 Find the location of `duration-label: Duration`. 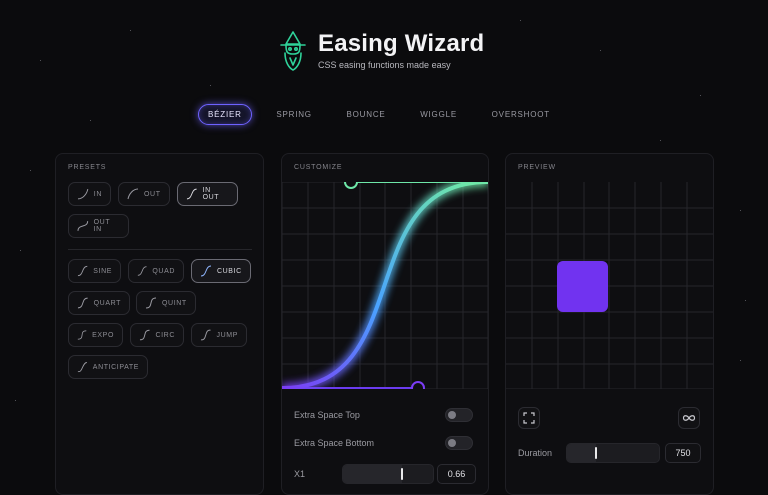

duration-label: Duration is located at coordinates (535, 453).